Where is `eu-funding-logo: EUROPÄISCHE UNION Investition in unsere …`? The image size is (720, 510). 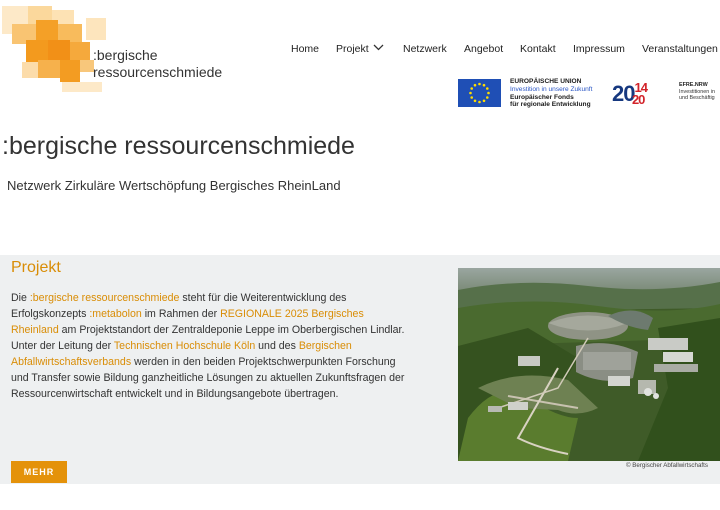 eu-funding-logo: EUROPÄISCHE UNION Investition in unsere … is located at coordinates (529, 94).